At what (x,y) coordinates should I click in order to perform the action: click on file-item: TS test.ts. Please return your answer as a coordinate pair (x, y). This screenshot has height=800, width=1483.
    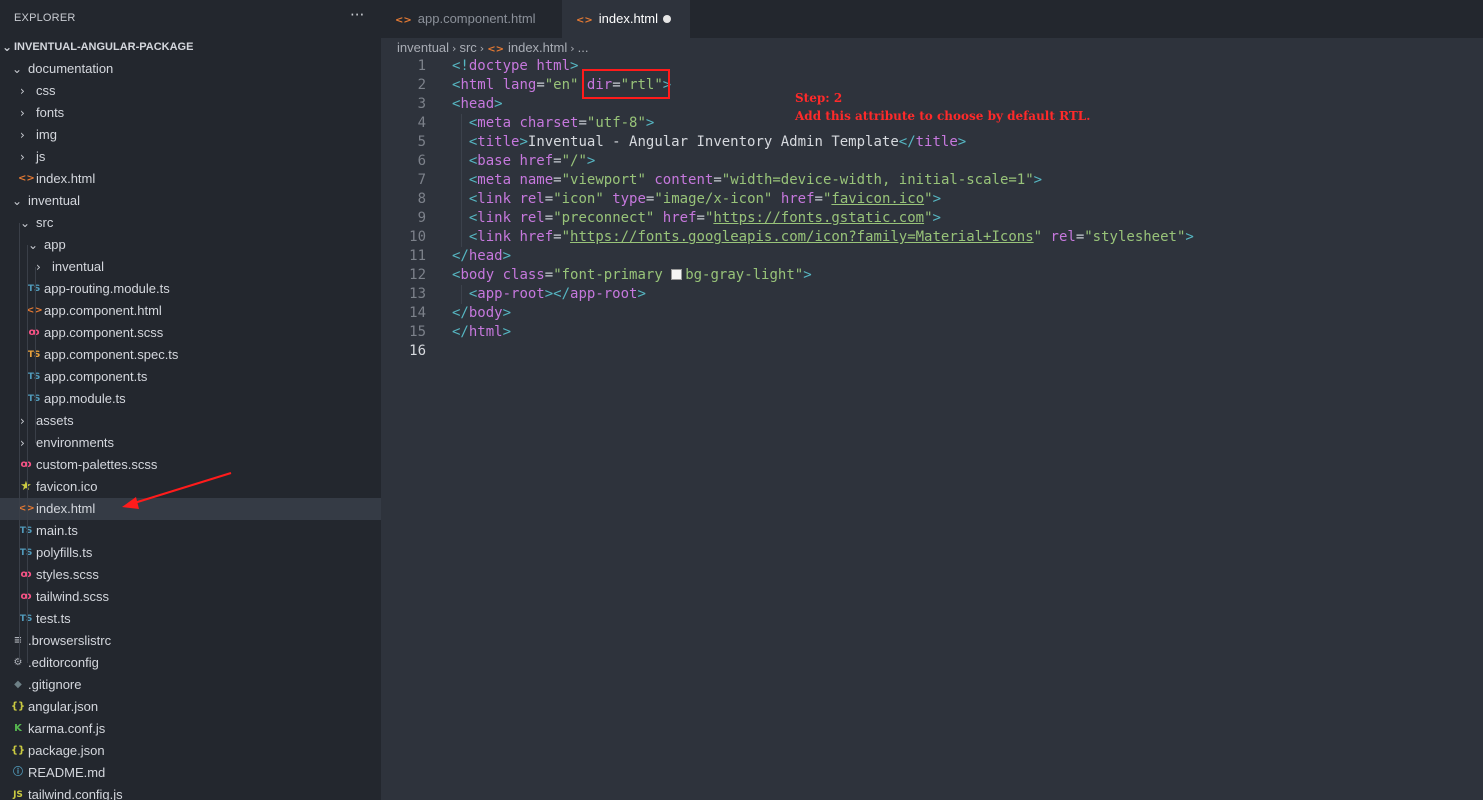
    Looking at the image, I should click on (190, 619).